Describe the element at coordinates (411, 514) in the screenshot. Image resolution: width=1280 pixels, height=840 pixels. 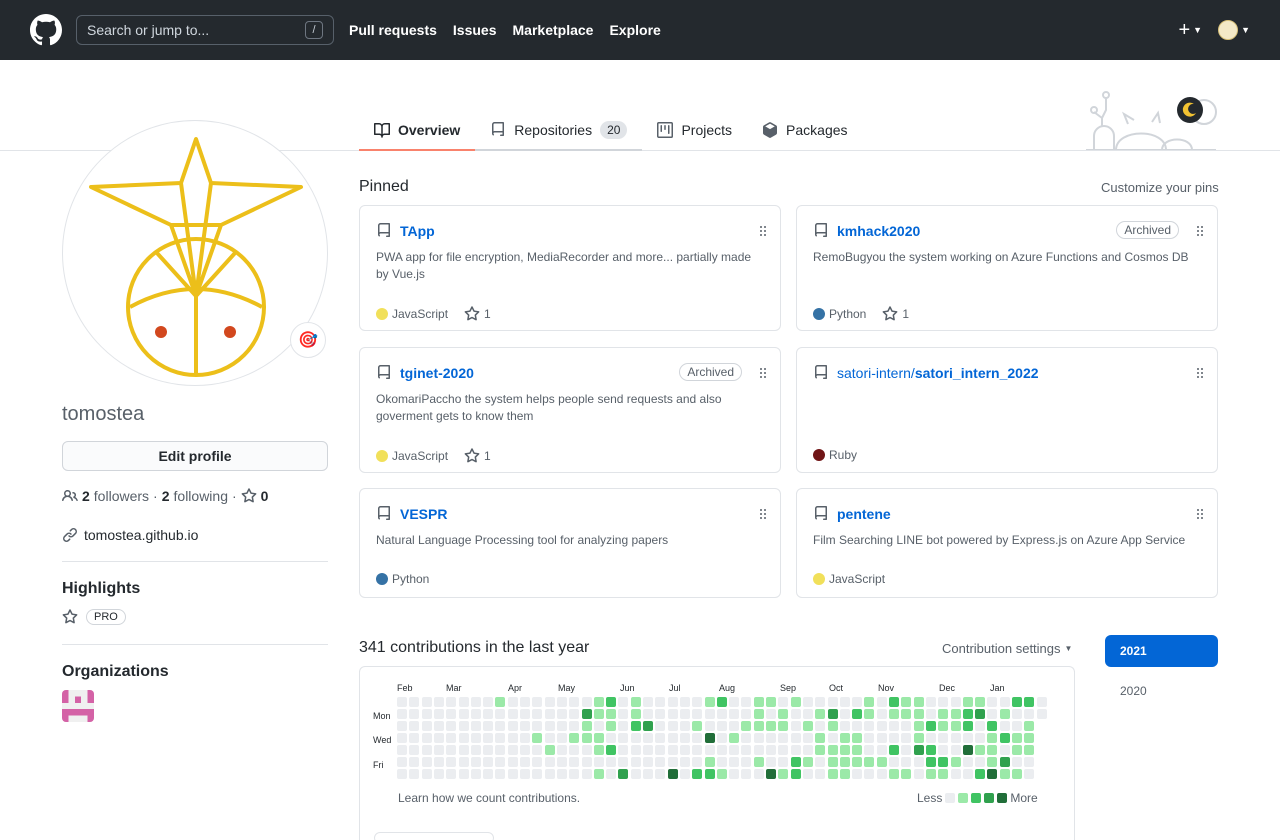
I see `repo-title: VESPR` at that location.